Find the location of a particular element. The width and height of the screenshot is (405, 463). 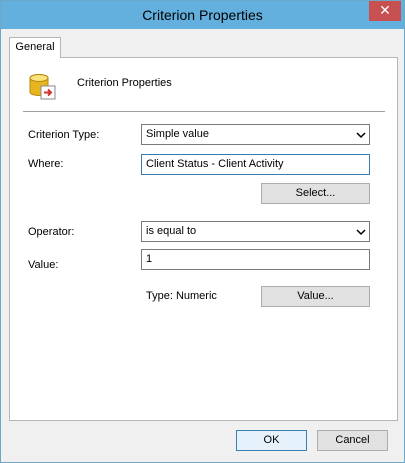

header-label: Criterion Properties is located at coordinates (124, 83).